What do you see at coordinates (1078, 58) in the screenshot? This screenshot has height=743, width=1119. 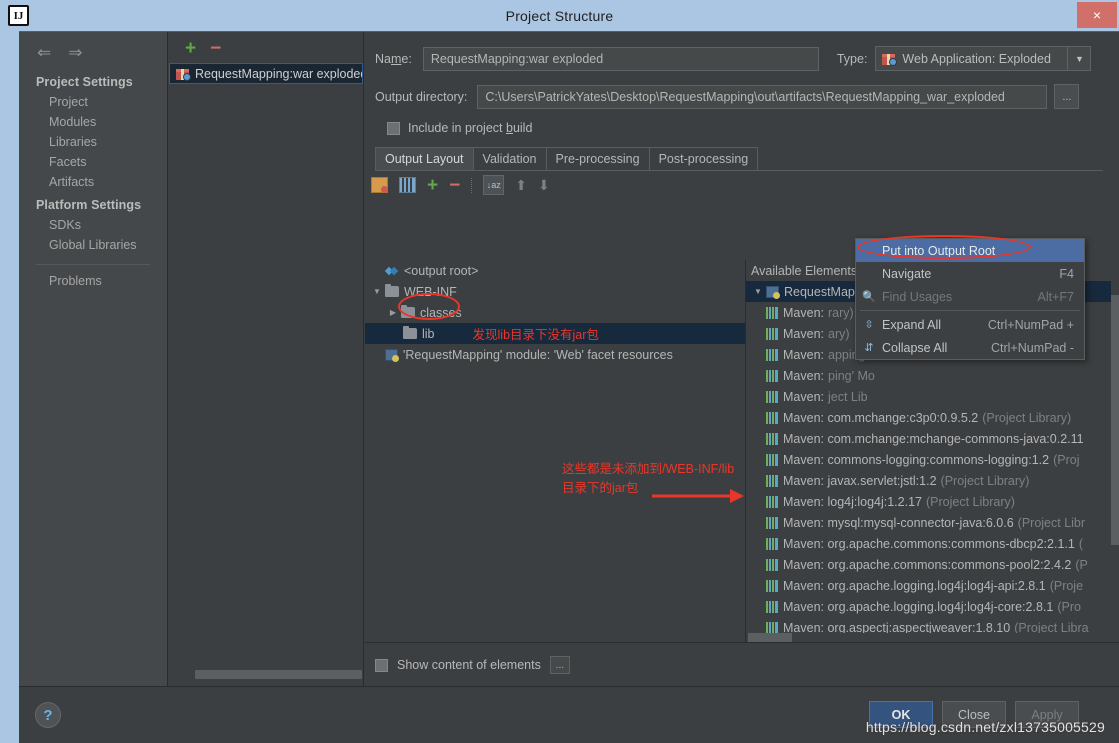 I see `chevron-down-icon: ▼` at bounding box center [1078, 58].